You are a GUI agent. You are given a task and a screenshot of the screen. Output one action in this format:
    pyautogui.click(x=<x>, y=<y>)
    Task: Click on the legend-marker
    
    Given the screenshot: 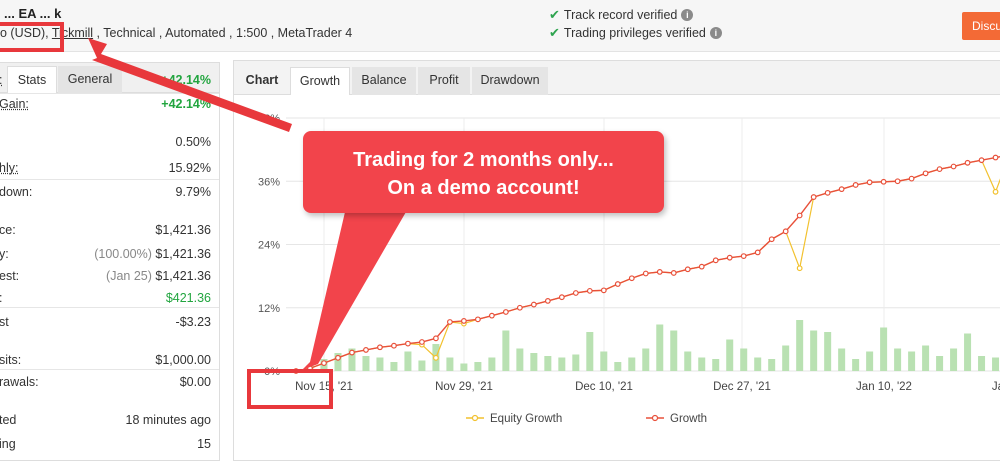 What is the action you would take?
    pyautogui.click(x=655, y=418)
    